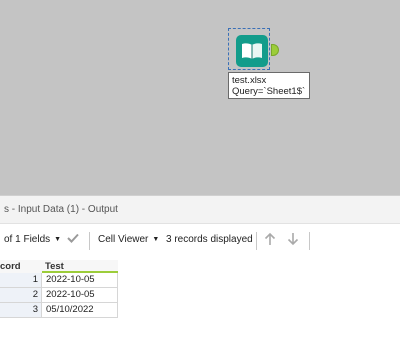 The height and width of the screenshot is (362, 400). What do you see at coordinates (200, 209) in the screenshot?
I see `results-header: s - Input Data (1) - Output` at bounding box center [200, 209].